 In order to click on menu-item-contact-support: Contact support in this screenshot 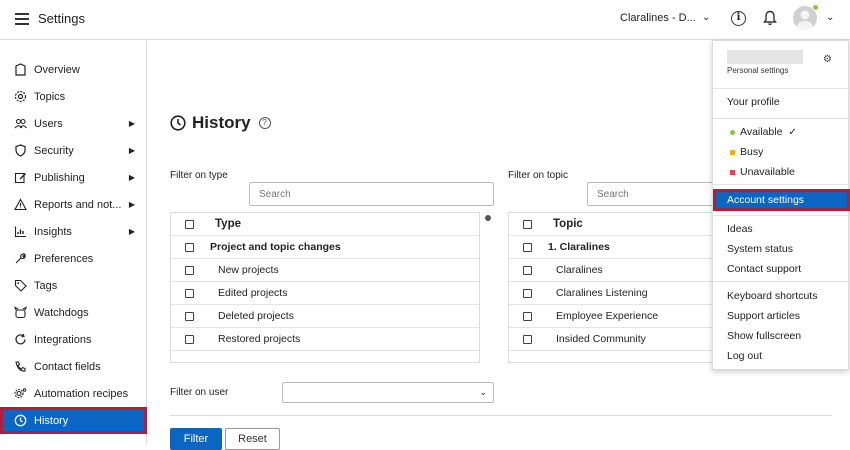, I will do `click(764, 269)`.